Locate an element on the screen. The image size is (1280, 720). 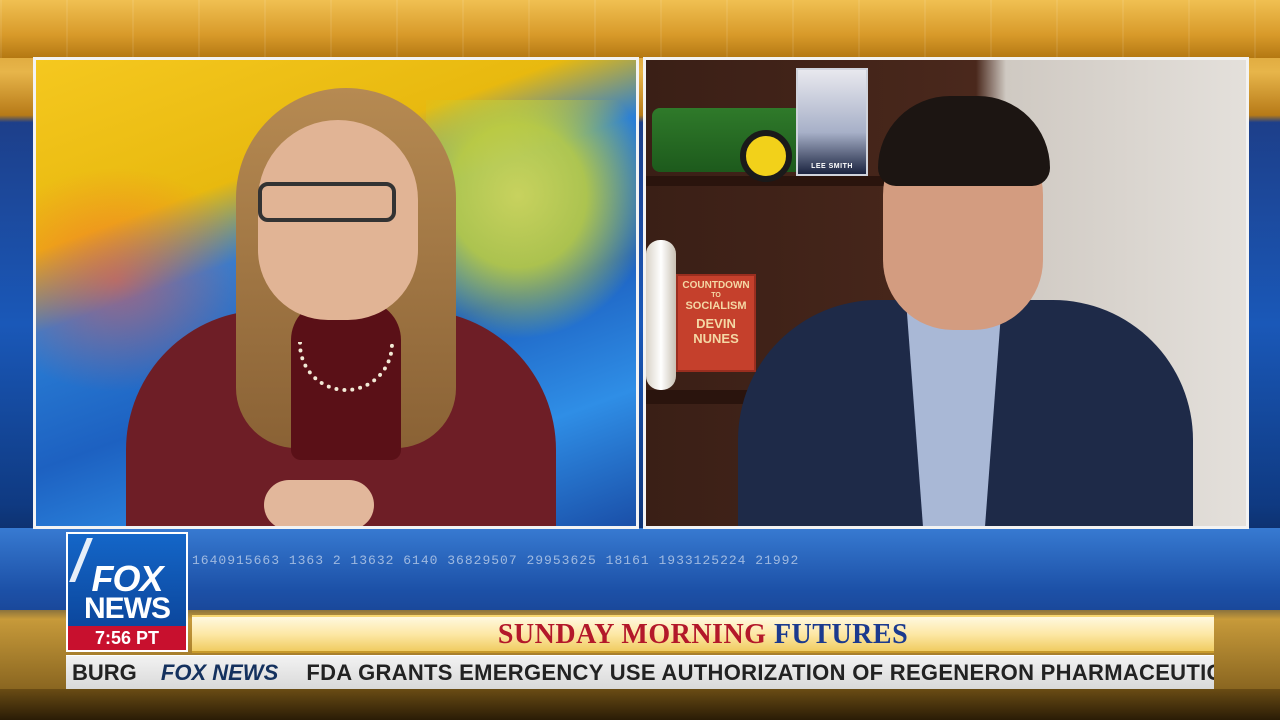
book-trump: LEE SMITH is located at coordinates (832, 122).